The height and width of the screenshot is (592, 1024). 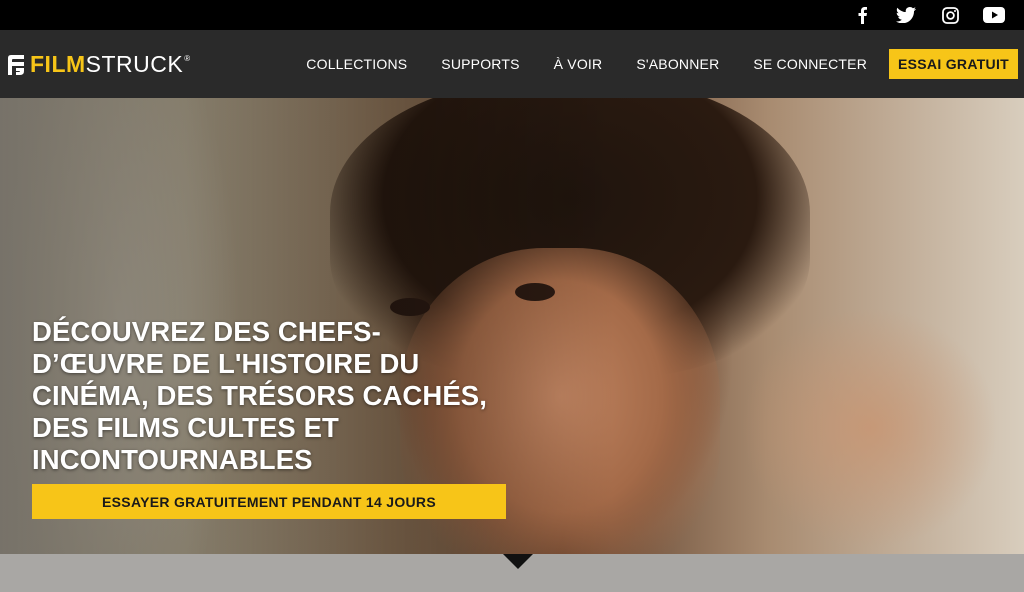 What do you see at coordinates (862, 15) in the screenshot?
I see `facebook-icon` at bounding box center [862, 15].